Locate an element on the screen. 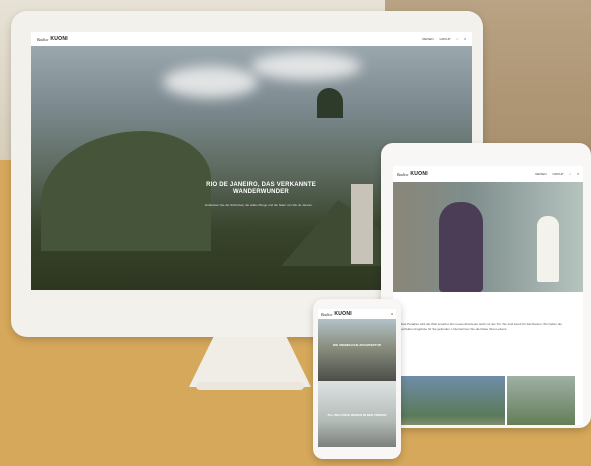  hawaii-dancer is located at coordinates (461, 247).